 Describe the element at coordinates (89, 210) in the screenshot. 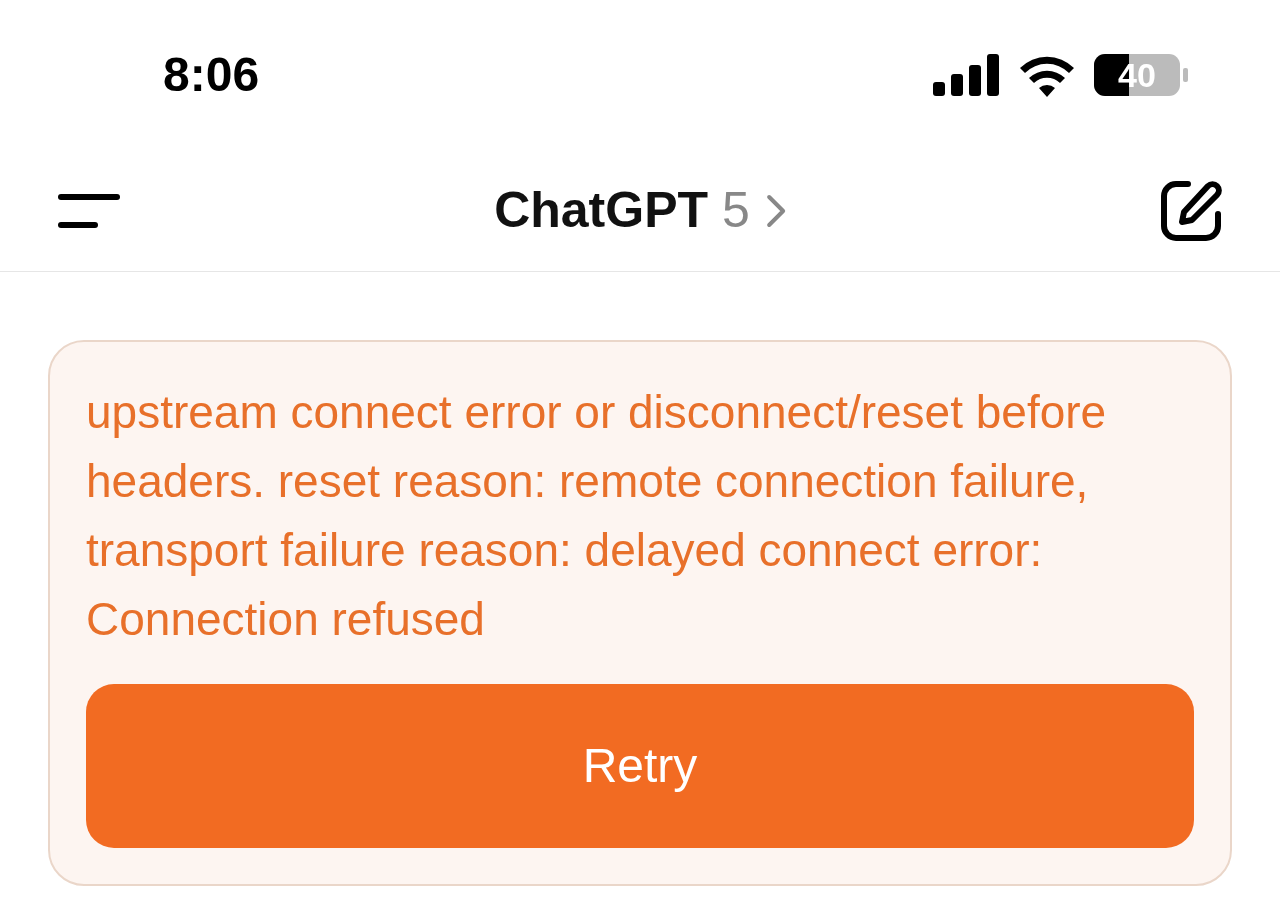

I see `menu-icon` at that location.